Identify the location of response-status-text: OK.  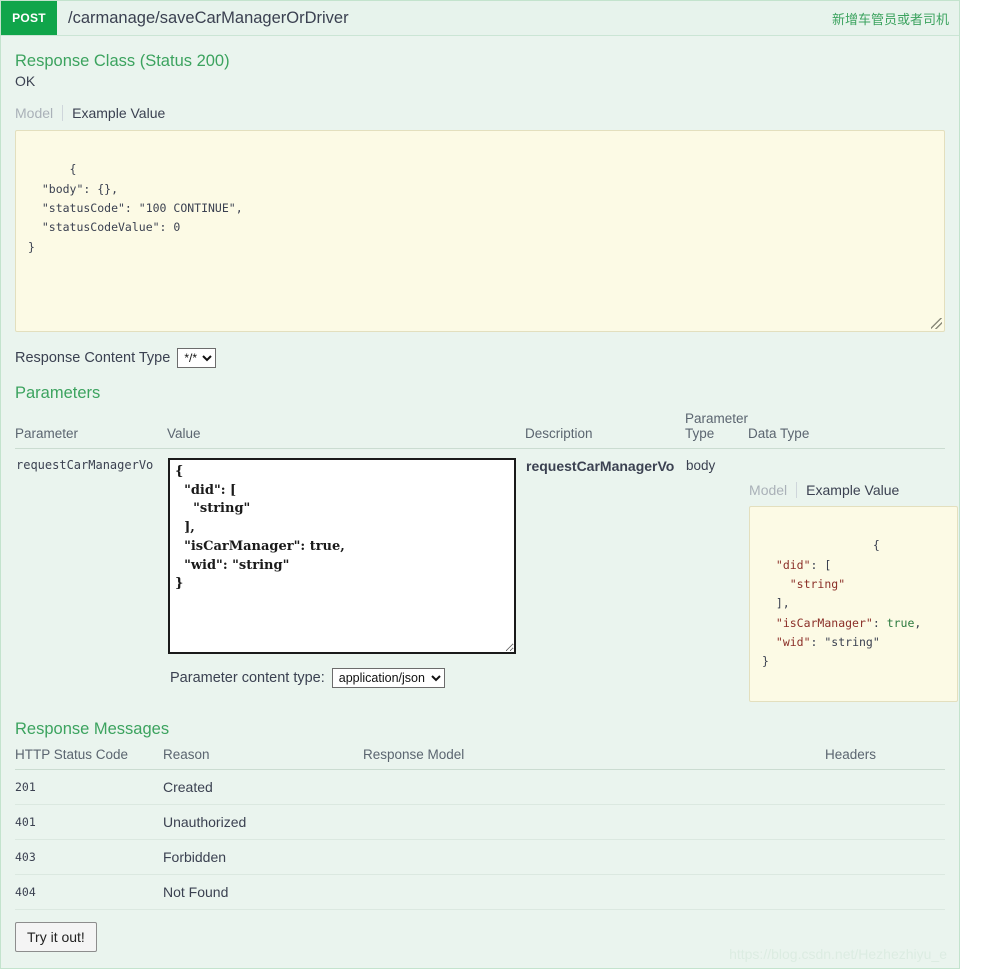
(25, 81).